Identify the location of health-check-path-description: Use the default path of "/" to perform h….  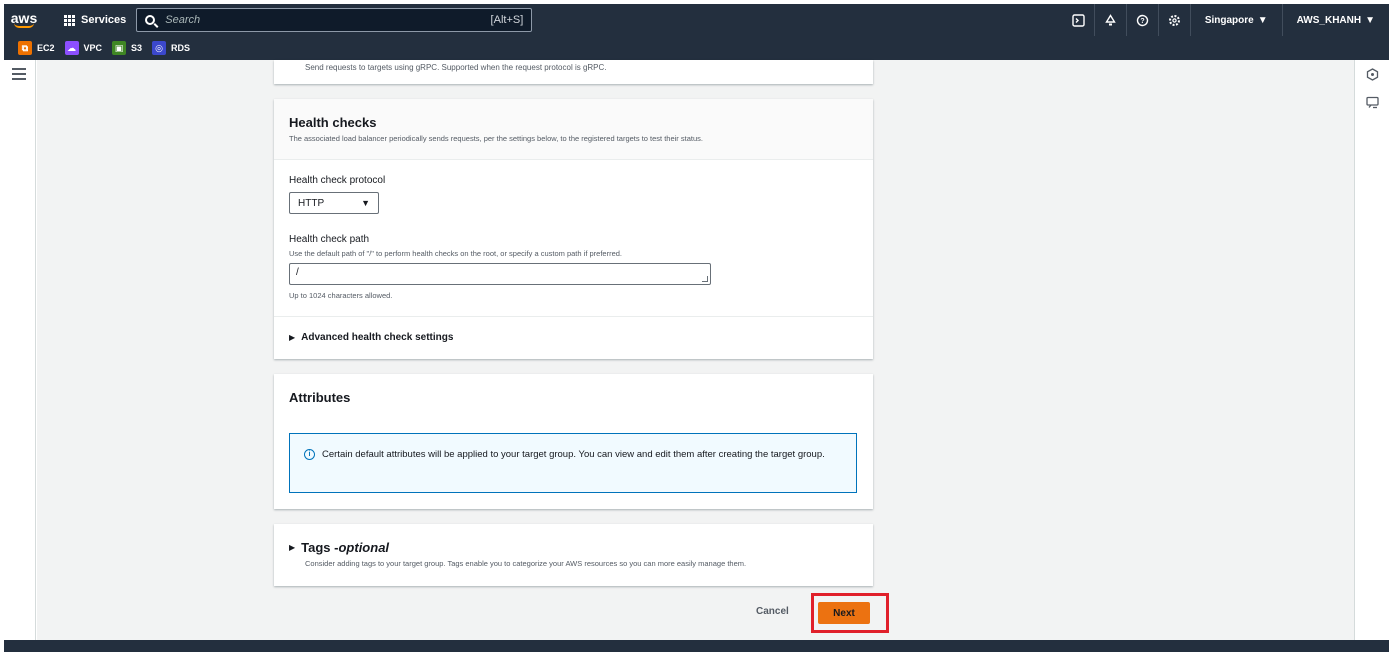
(455, 253).